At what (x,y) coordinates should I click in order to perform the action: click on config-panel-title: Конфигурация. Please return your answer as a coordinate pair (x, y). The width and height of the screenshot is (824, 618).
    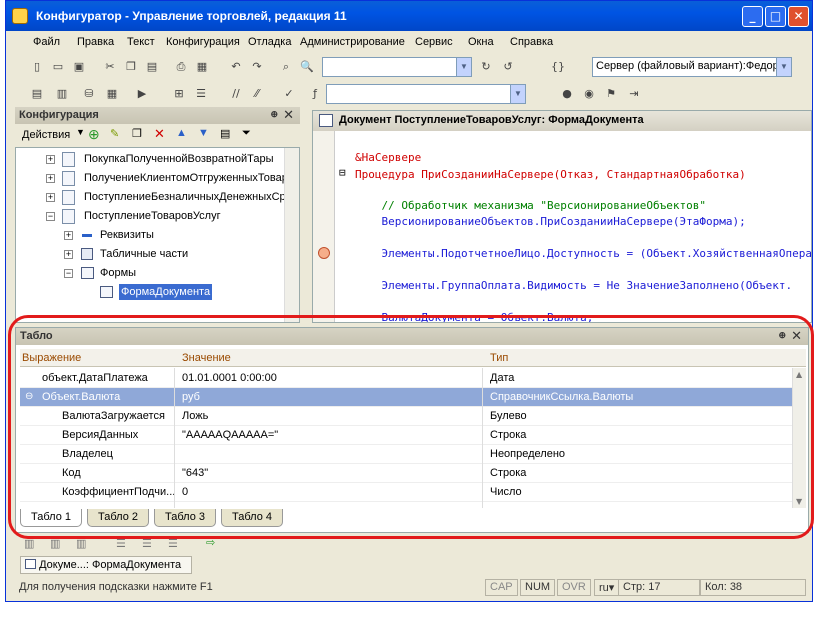
    Looking at the image, I should click on (59, 115).